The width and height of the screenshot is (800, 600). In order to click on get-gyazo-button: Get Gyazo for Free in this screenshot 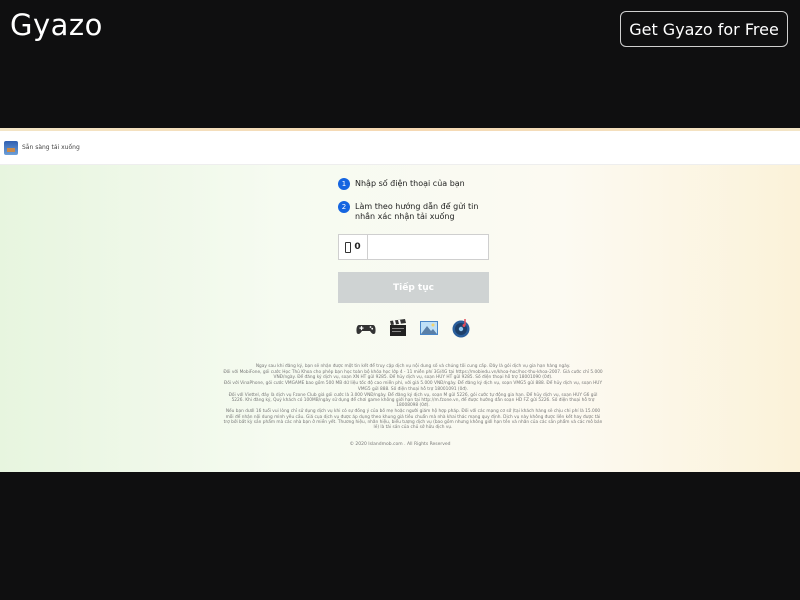, I will do `click(704, 29)`.